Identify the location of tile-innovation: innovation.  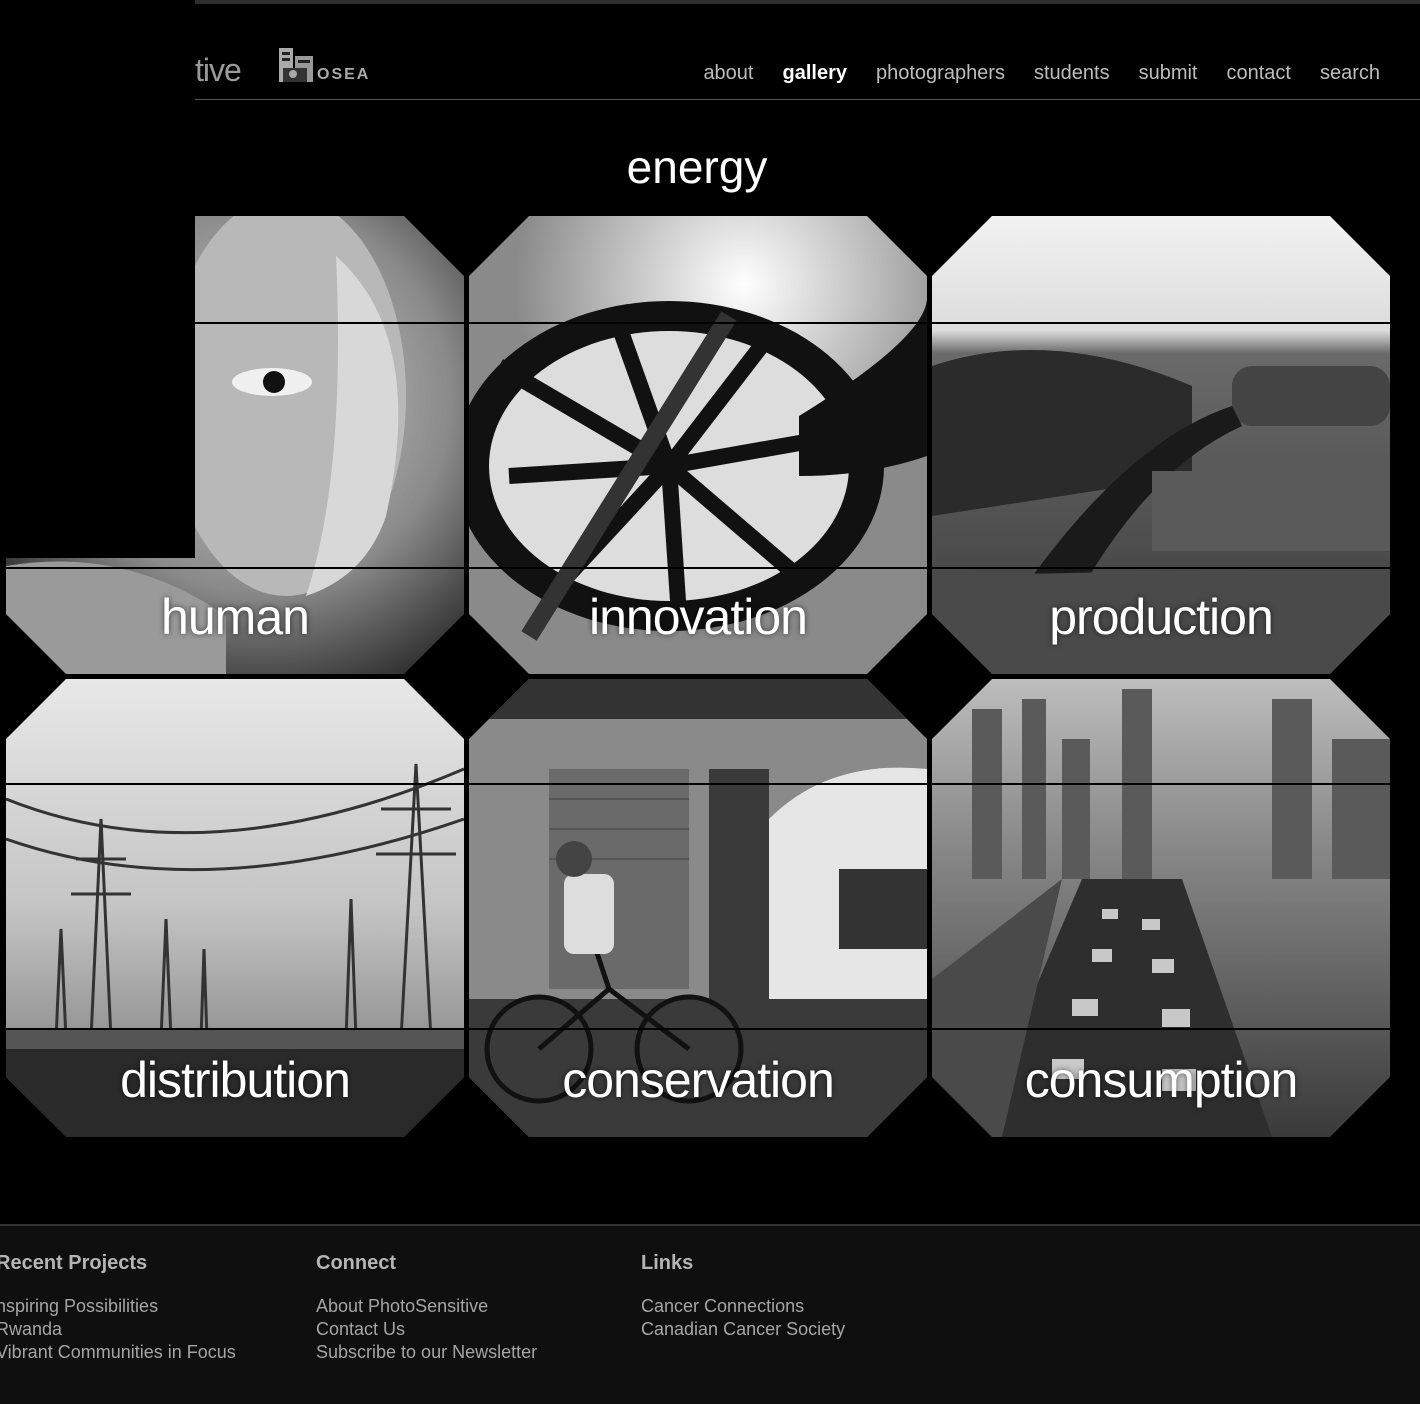
(698, 445).